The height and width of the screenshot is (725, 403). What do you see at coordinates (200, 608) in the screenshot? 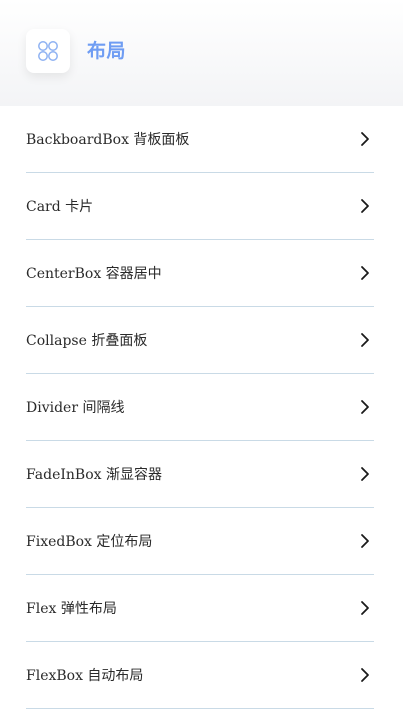
I see `list-item-flex: Flex 弹性布局` at bounding box center [200, 608].